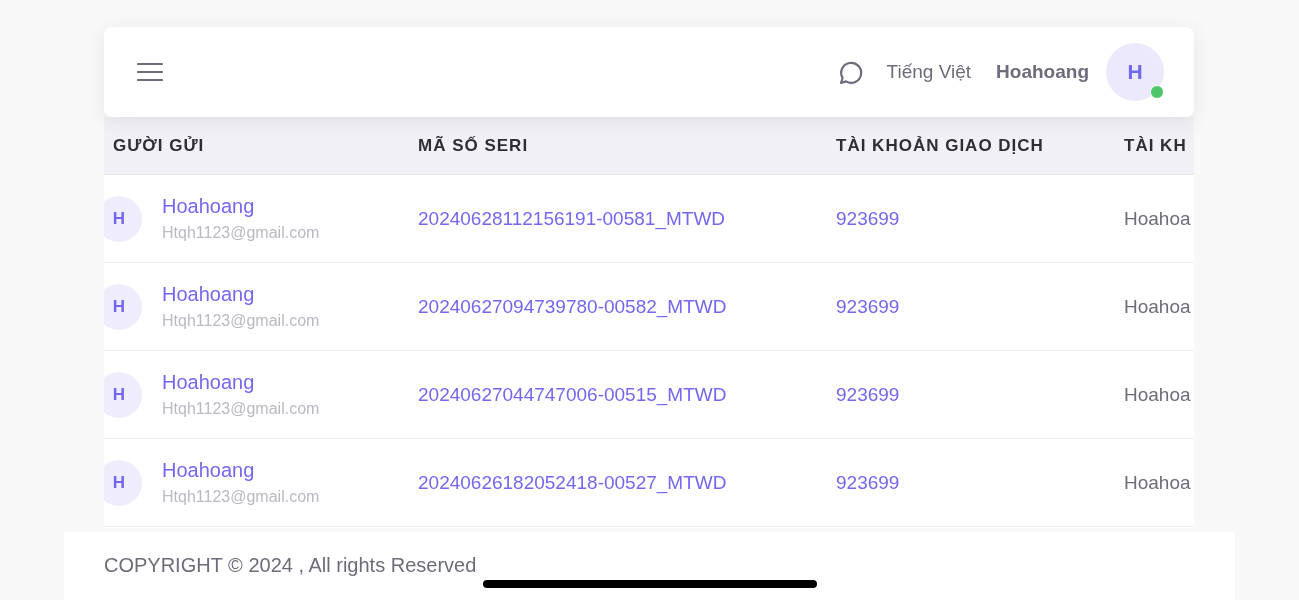 This screenshot has height=600, width=1299. Describe the element at coordinates (627, 394) in the screenshot. I see `serial-link: 20240627044747006-00515_MTWD` at that location.